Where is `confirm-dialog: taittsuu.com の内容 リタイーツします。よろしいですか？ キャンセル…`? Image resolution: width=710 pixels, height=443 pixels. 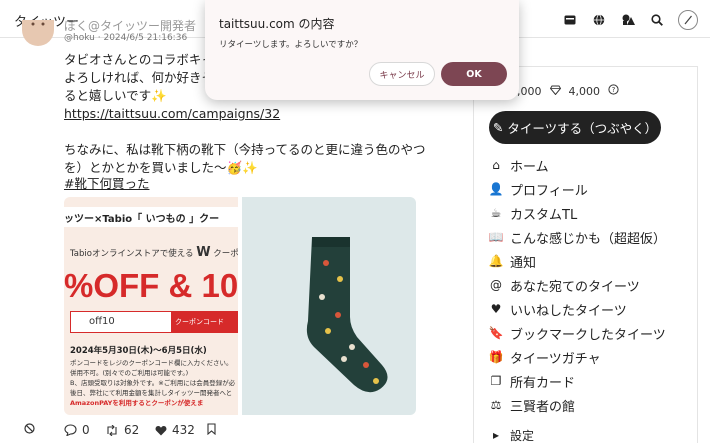
confirm-dialog: taittsuu.com の内容 リタイーツします。よろしいですか？ キャンセル… is located at coordinates (362, 50).